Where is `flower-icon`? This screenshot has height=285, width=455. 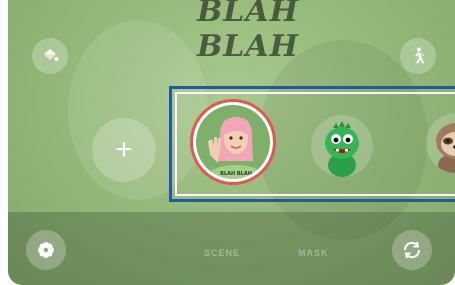 flower-icon is located at coordinates (46, 250).